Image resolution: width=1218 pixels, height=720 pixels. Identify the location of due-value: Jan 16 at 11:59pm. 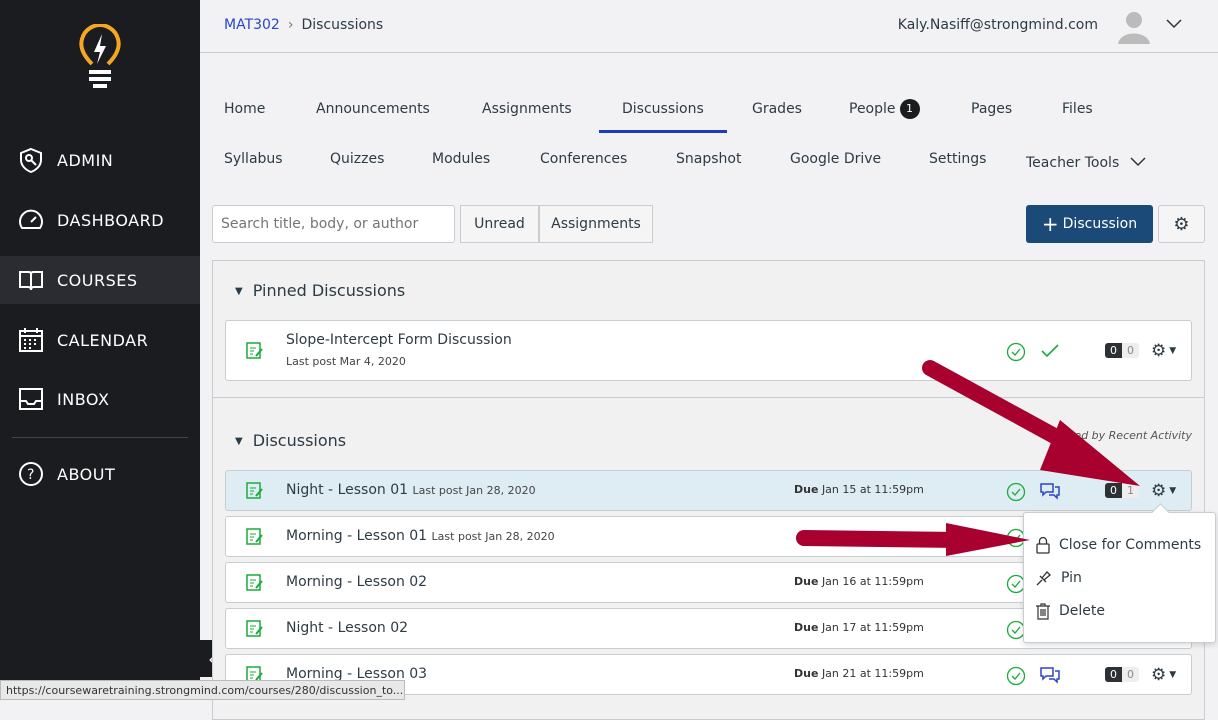
(872, 581).